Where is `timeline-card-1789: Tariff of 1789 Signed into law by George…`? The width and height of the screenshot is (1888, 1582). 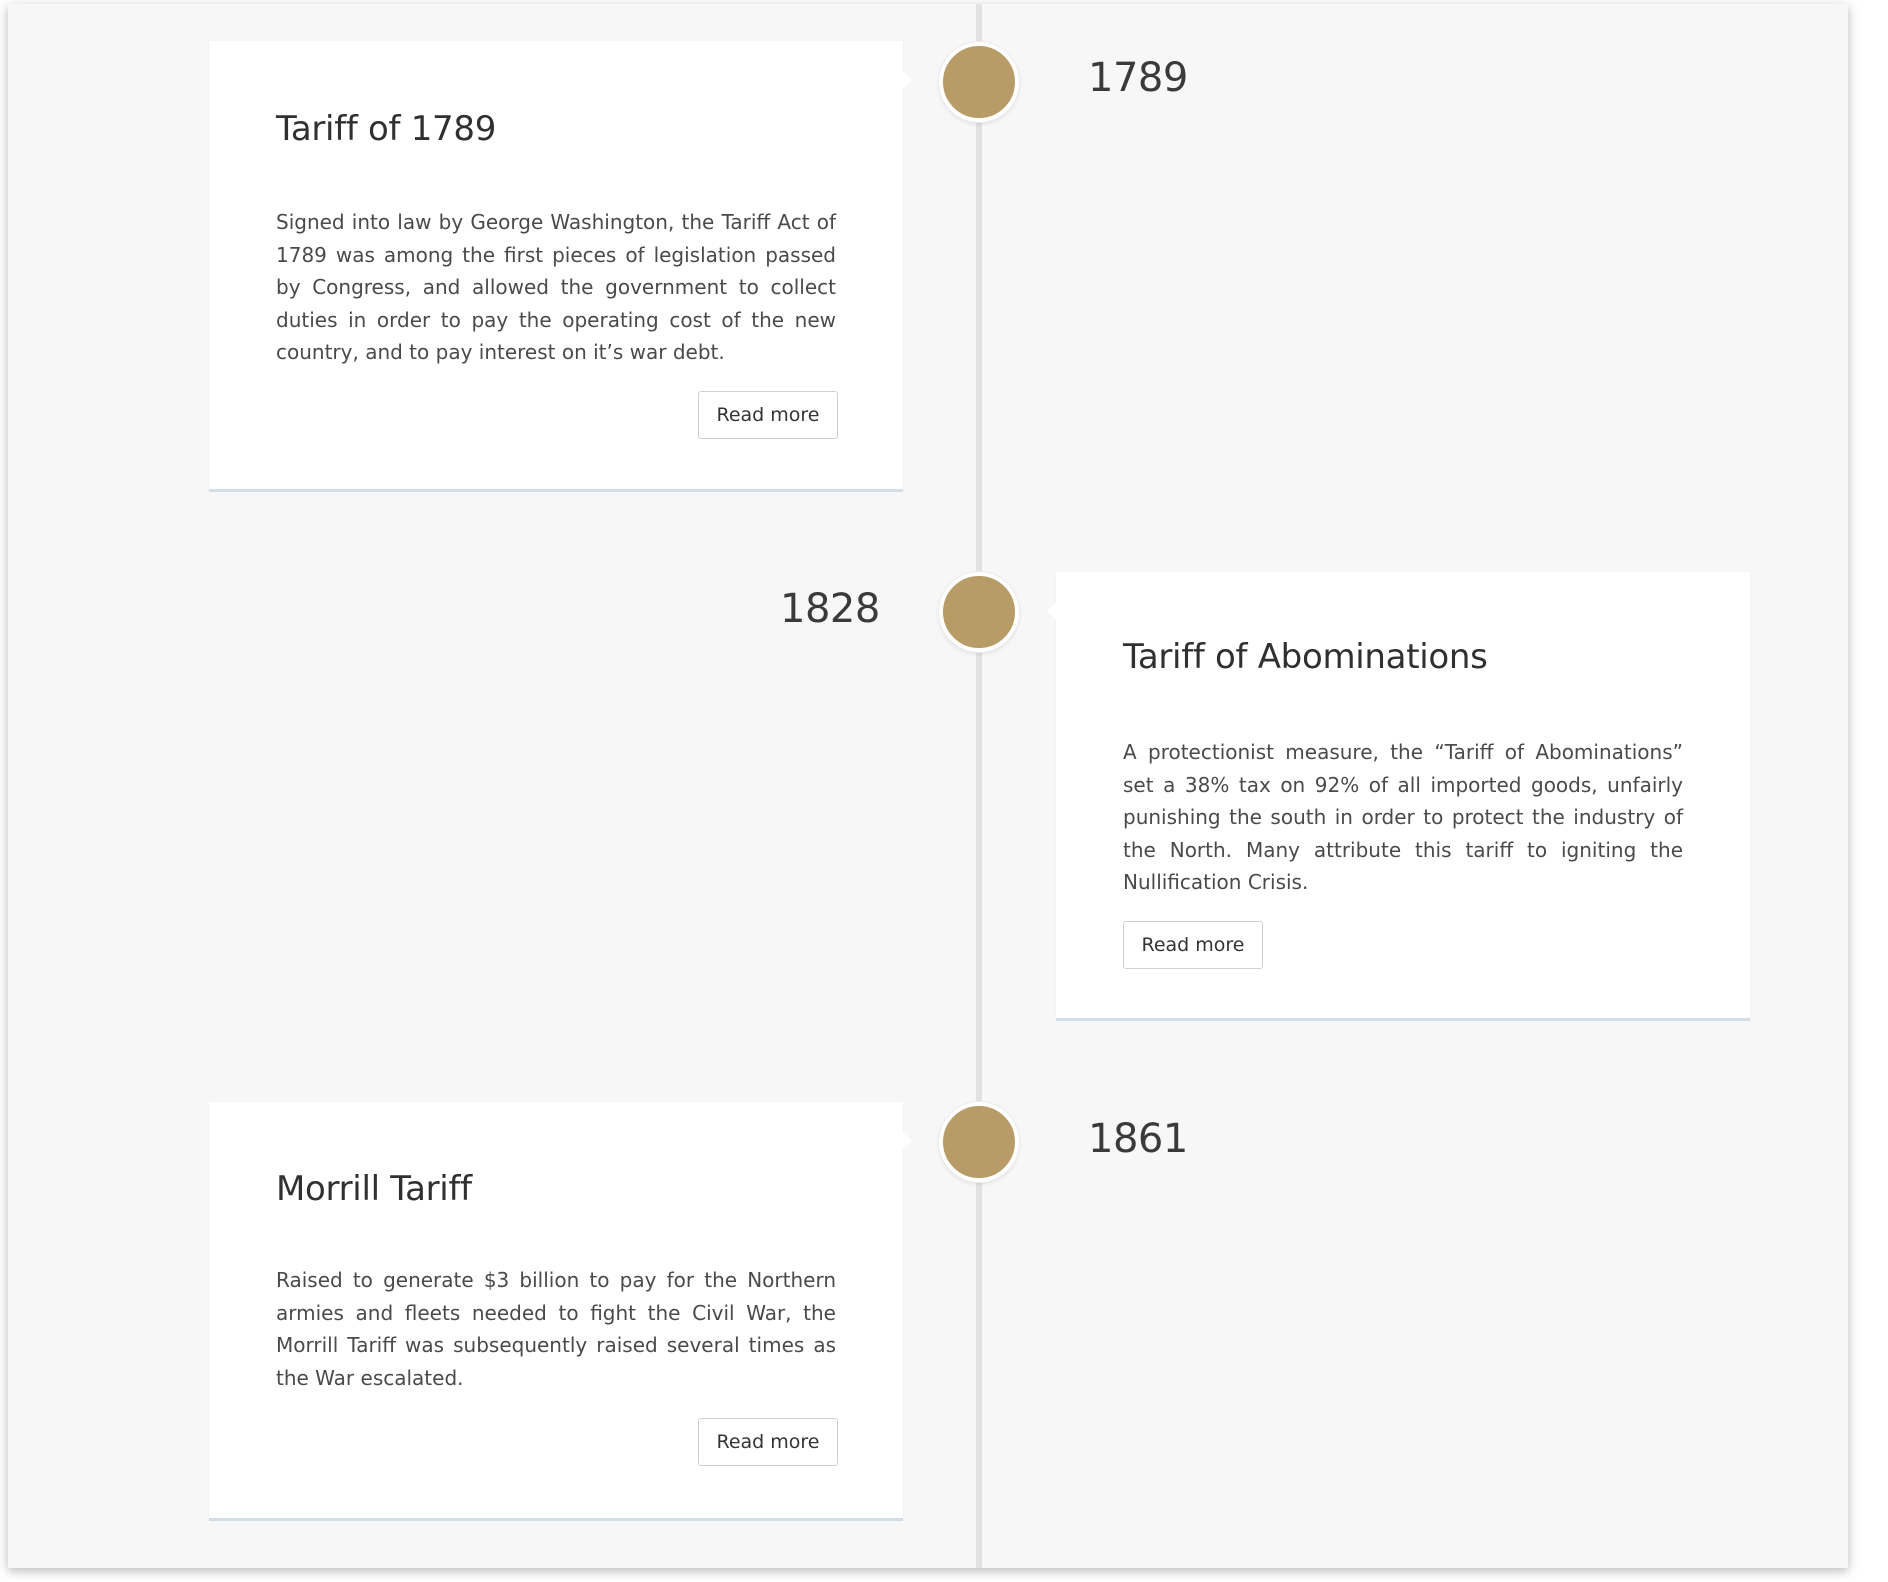
timeline-card-1789: Tariff of 1789 Signed into law by George… is located at coordinates (560, 265).